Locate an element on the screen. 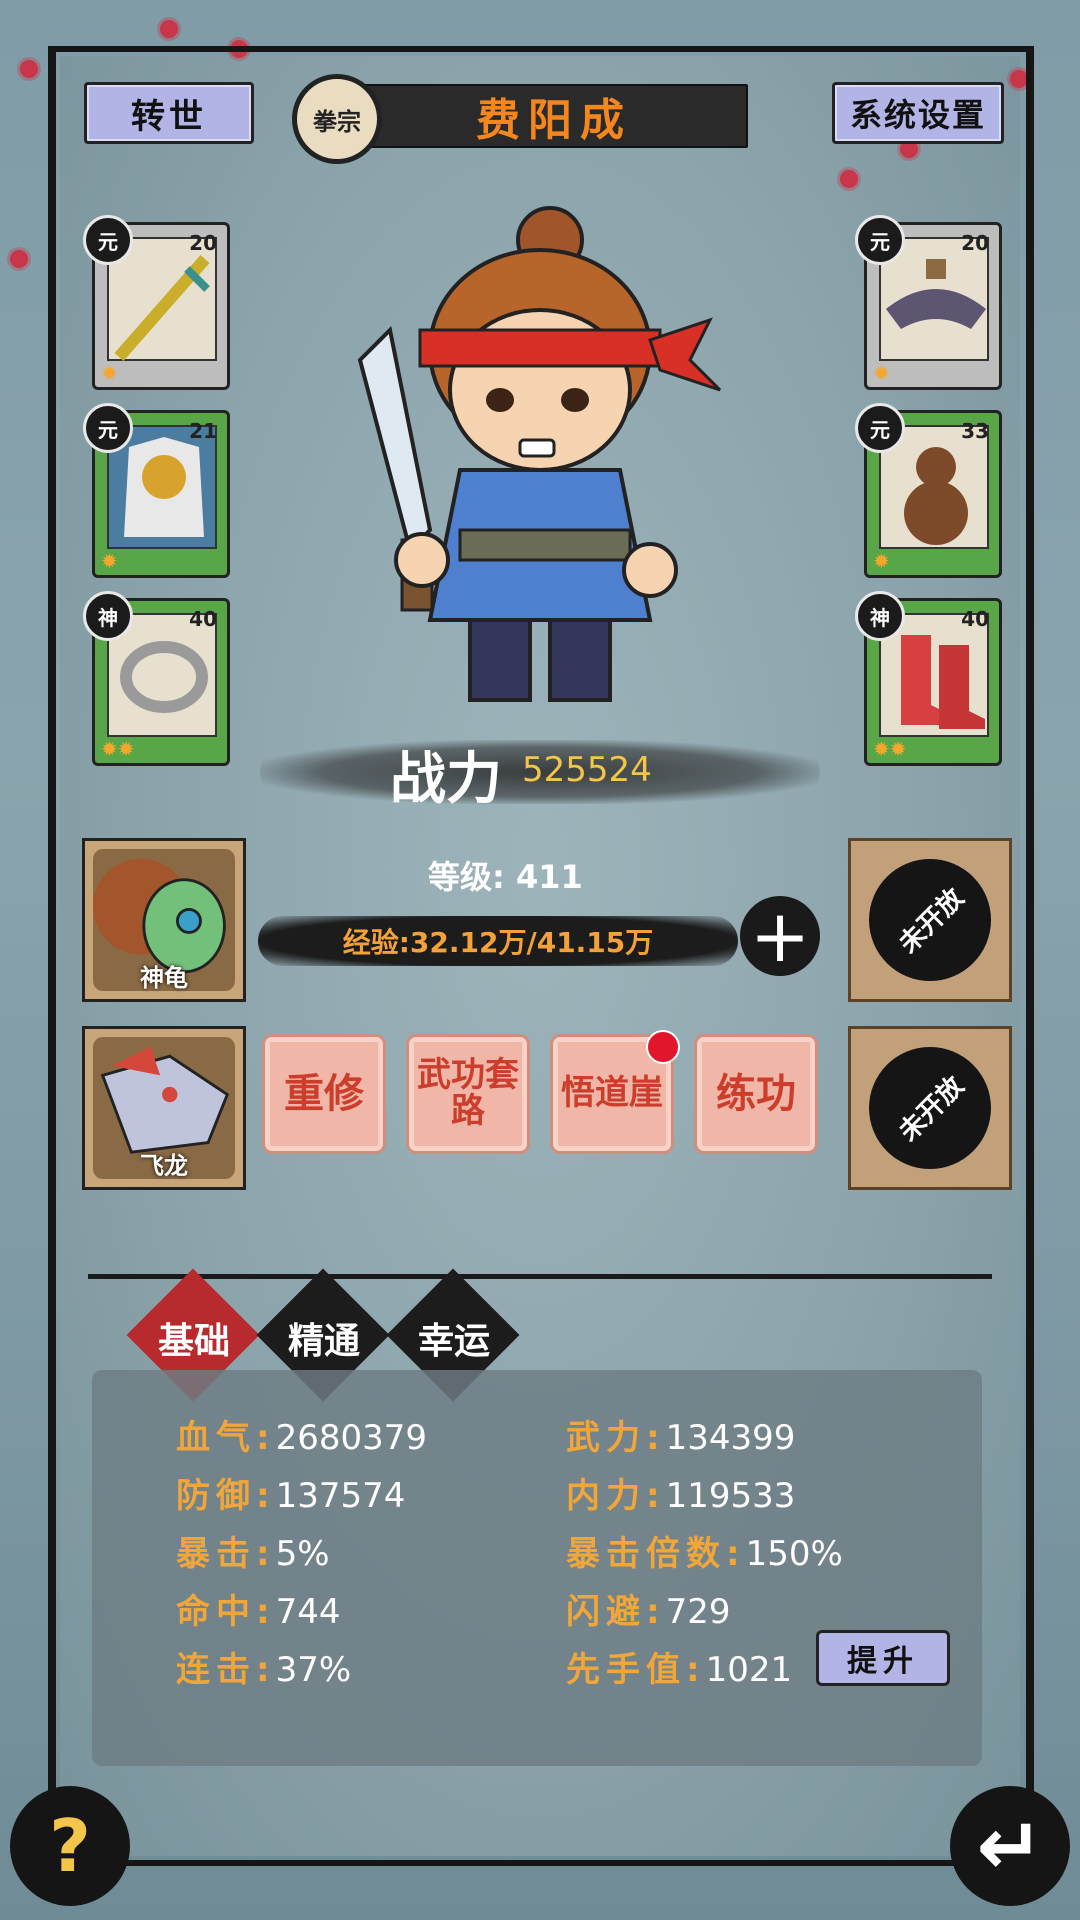 This screenshot has height=1920, width=1080. equip-slot-gourd: 元 33 ✹ is located at coordinates (928, 490).